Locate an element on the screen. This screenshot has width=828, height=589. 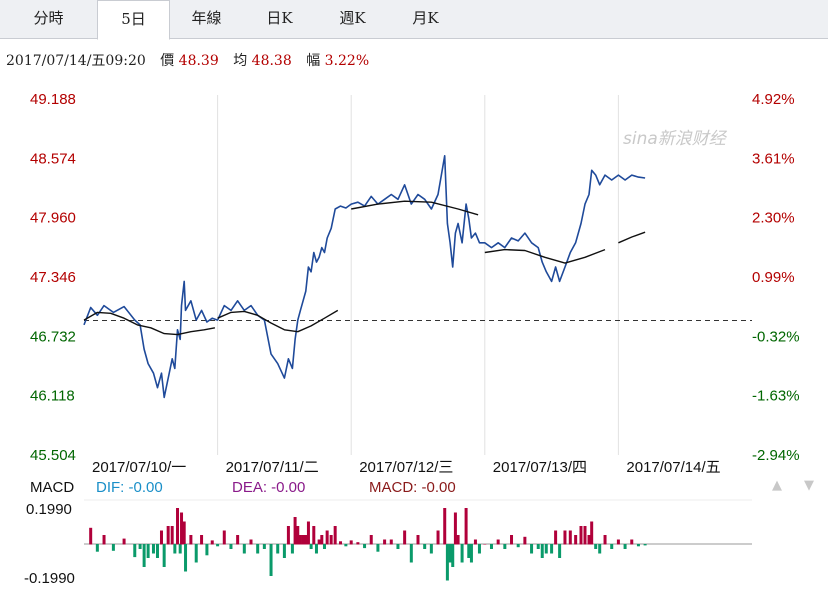
pct-tick-label: -2.94% is located at coordinates (776, 455).